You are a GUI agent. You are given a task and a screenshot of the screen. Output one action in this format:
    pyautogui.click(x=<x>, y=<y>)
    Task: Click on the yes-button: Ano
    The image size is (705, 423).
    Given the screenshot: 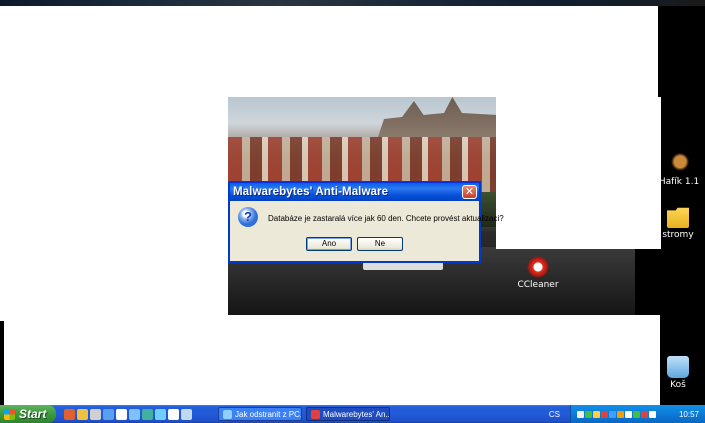 What is the action you would take?
    pyautogui.click(x=329, y=244)
    